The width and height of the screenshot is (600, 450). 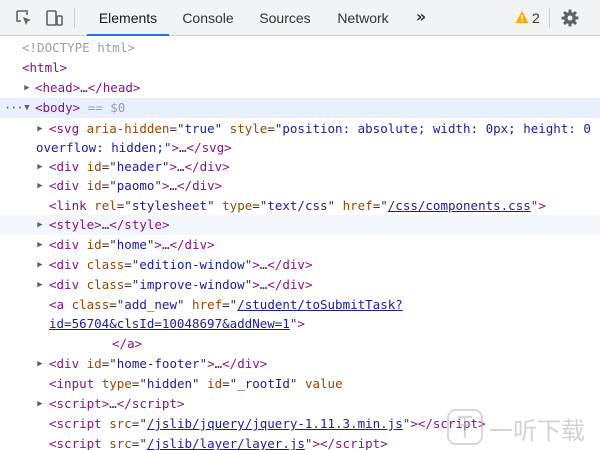 What do you see at coordinates (300, 108) in the screenshot?
I see `tree-node-body: ··· ▼ <body> == $0` at bounding box center [300, 108].